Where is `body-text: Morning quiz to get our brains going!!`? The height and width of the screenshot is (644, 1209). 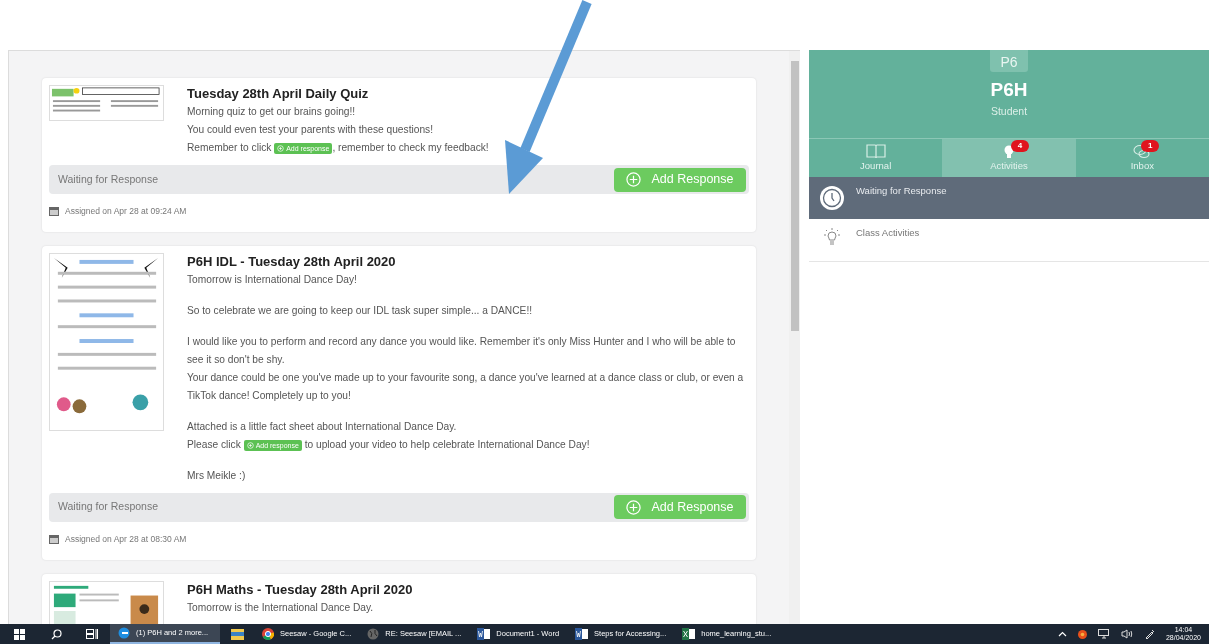 body-text: Morning quiz to get our brains going!! is located at coordinates (272, 112).